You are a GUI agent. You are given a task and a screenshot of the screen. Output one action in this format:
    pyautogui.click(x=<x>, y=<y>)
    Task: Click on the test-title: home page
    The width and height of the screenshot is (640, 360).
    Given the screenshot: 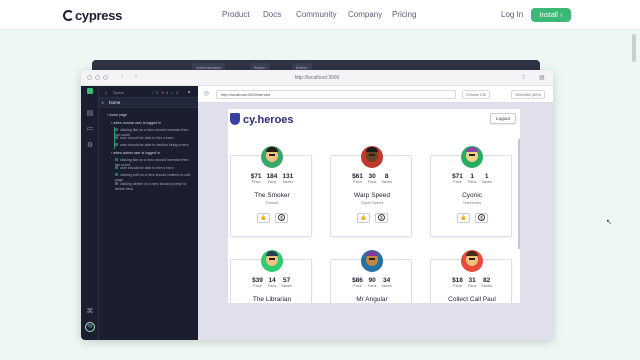 What is the action you would take?
    pyautogui.click(x=118, y=115)
    